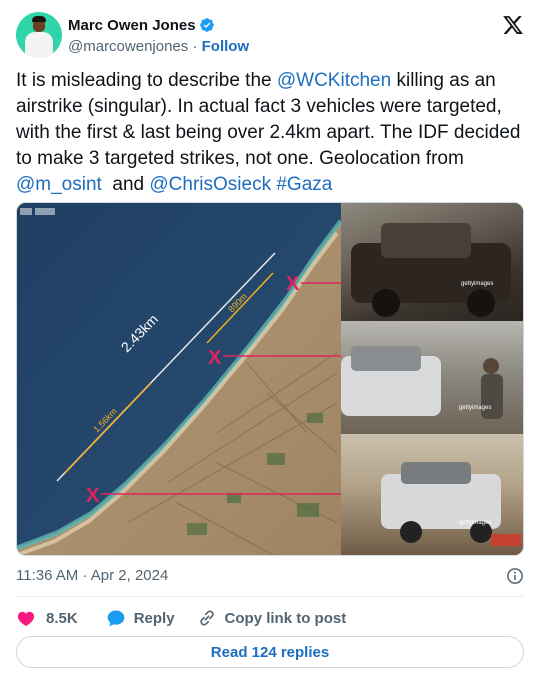 The height and width of the screenshot is (684, 540). What do you see at coordinates (39, 45) in the screenshot?
I see `avatar-body-shape` at bounding box center [39, 45].